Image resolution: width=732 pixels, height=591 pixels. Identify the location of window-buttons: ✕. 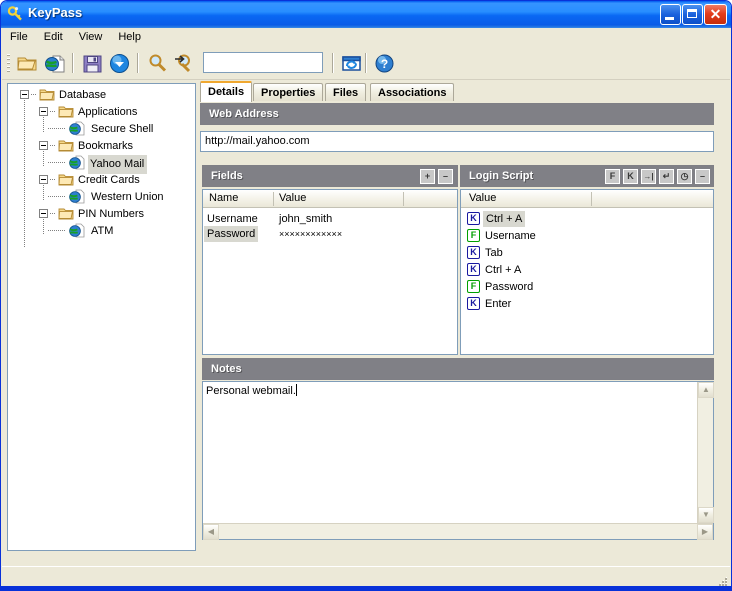
(693, 14).